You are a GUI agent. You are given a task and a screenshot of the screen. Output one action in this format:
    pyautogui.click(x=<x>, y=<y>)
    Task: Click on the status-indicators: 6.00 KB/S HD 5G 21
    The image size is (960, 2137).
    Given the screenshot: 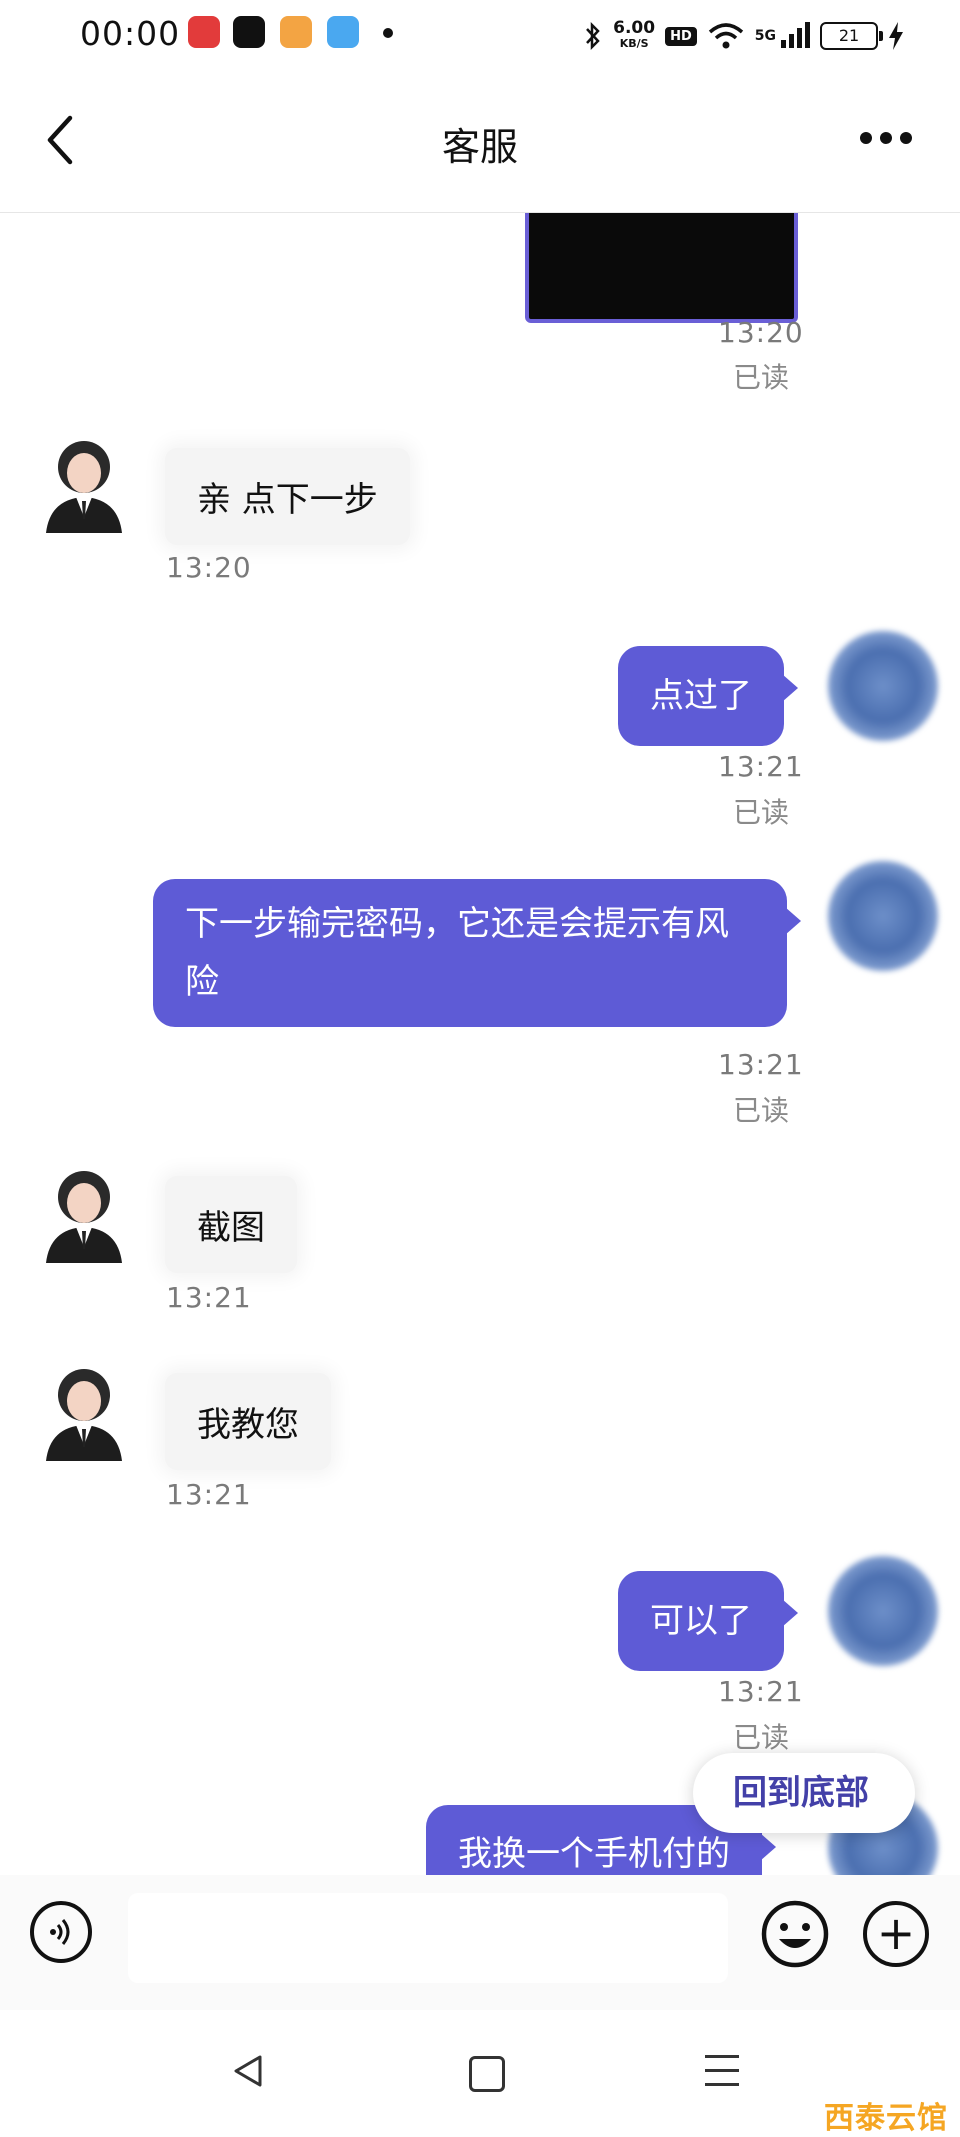 What is the action you would take?
    pyautogui.click(x=743, y=36)
    